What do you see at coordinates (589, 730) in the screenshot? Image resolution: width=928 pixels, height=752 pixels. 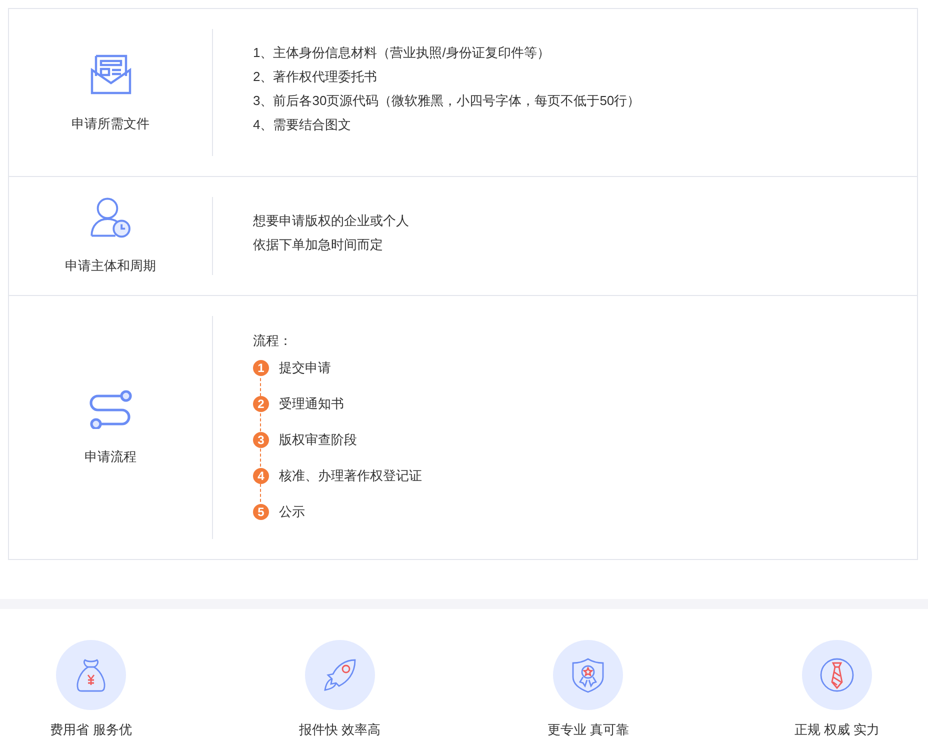 I see `feature-label: 更专业 真可靠` at bounding box center [589, 730].